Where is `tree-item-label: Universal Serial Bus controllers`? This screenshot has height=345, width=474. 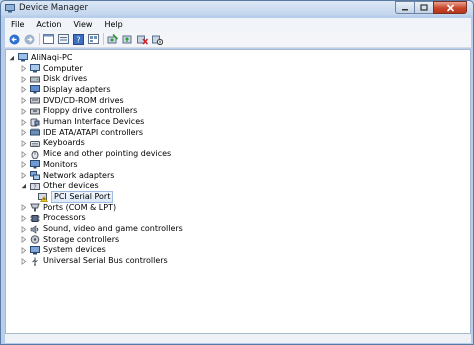 tree-item-label: Universal Serial Bus controllers is located at coordinates (105, 261).